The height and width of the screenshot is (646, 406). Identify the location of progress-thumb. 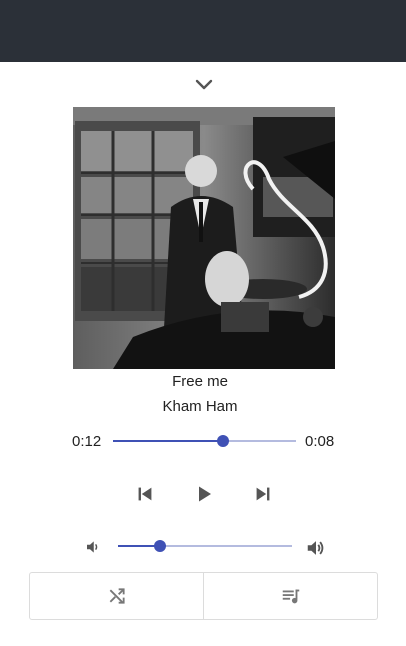
(222, 441).